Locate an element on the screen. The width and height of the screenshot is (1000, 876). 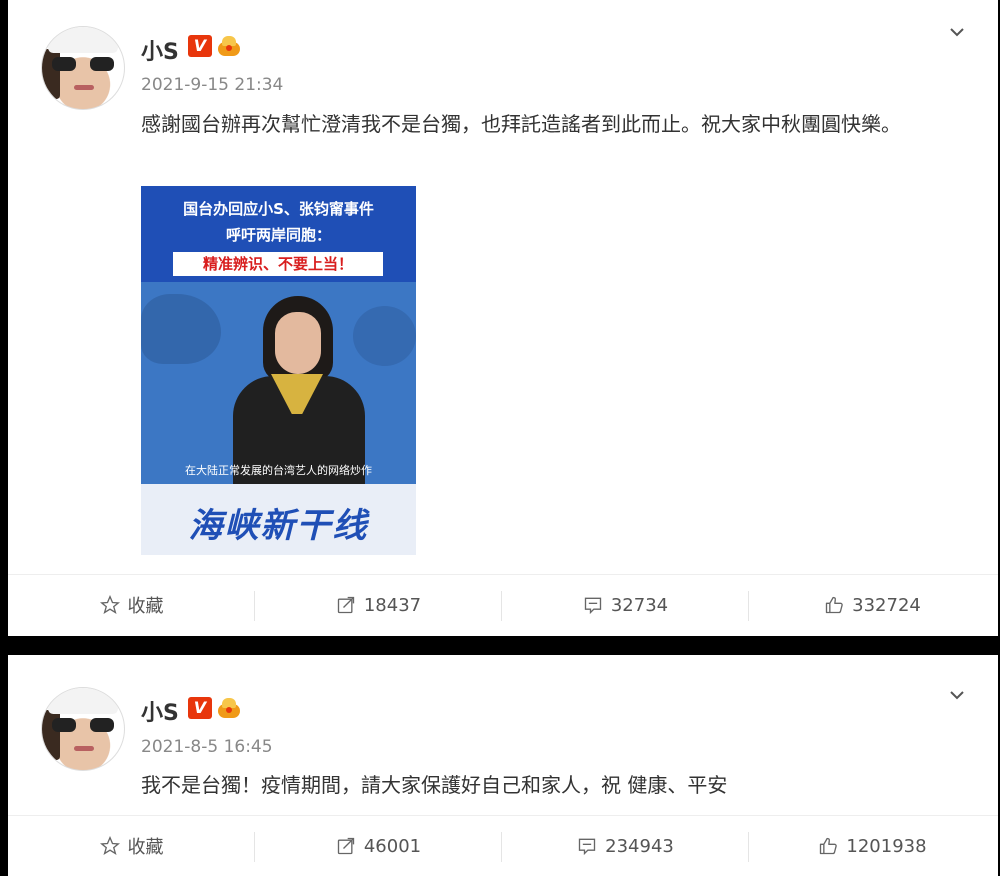
image-headline-1: 国台办回应小S、张钧甯事件 is located at coordinates (278, 209).